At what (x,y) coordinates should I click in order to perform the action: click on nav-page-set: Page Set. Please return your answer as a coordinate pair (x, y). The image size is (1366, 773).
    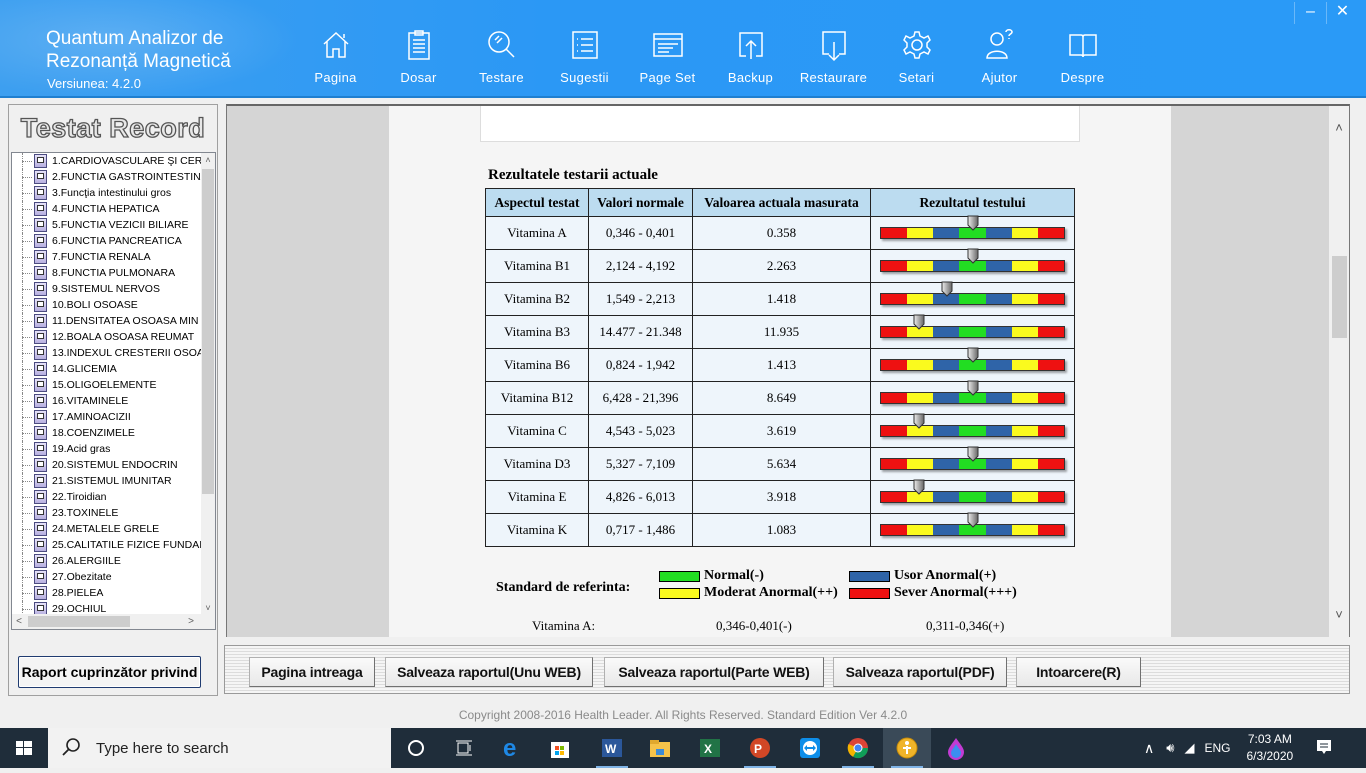
    Looking at the image, I should click on (667, 56).